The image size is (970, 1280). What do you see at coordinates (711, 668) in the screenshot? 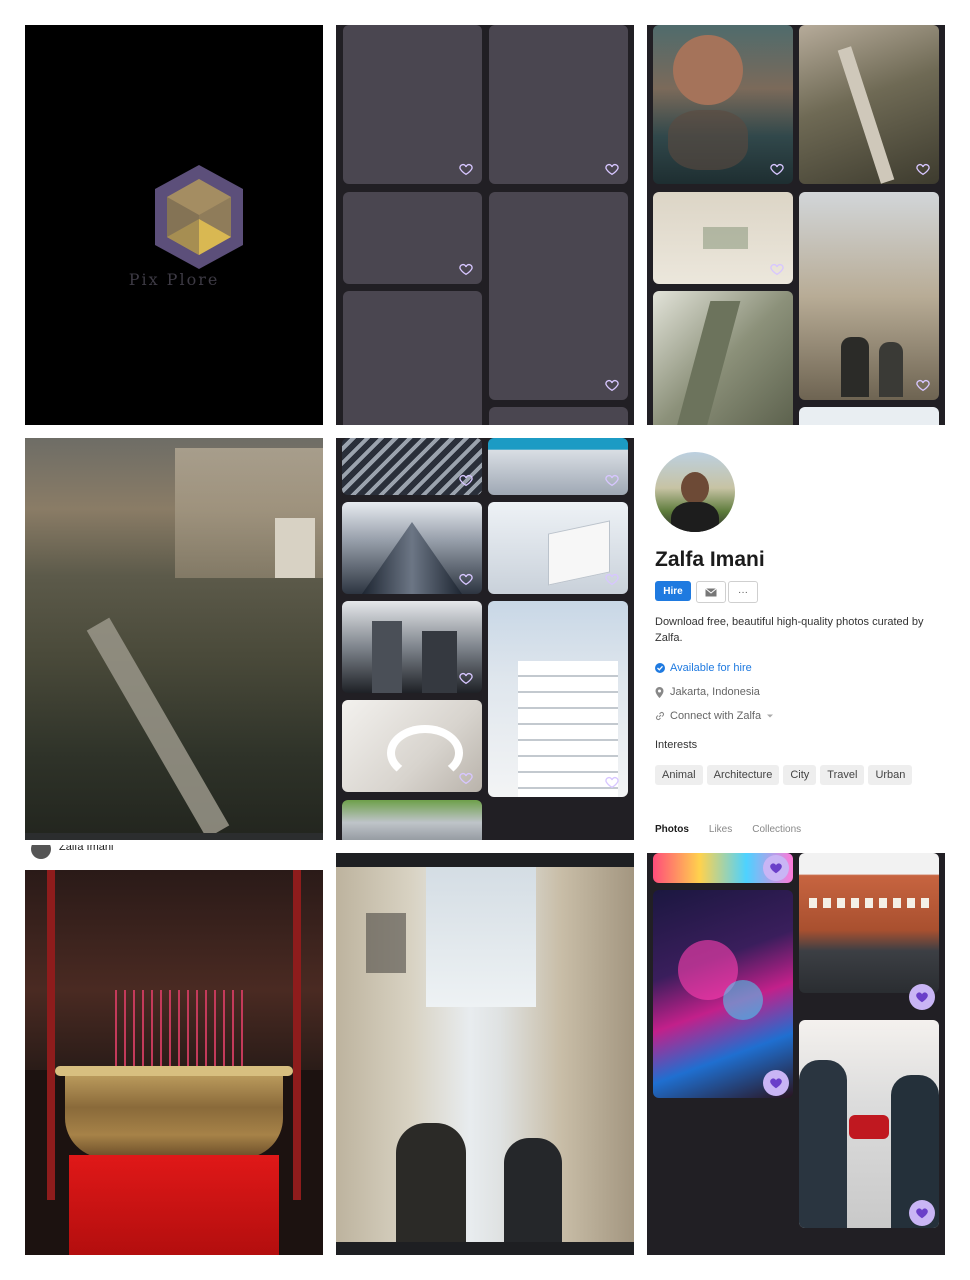
I see `availability-text: Available for hire` at bounding box center [711, 668].